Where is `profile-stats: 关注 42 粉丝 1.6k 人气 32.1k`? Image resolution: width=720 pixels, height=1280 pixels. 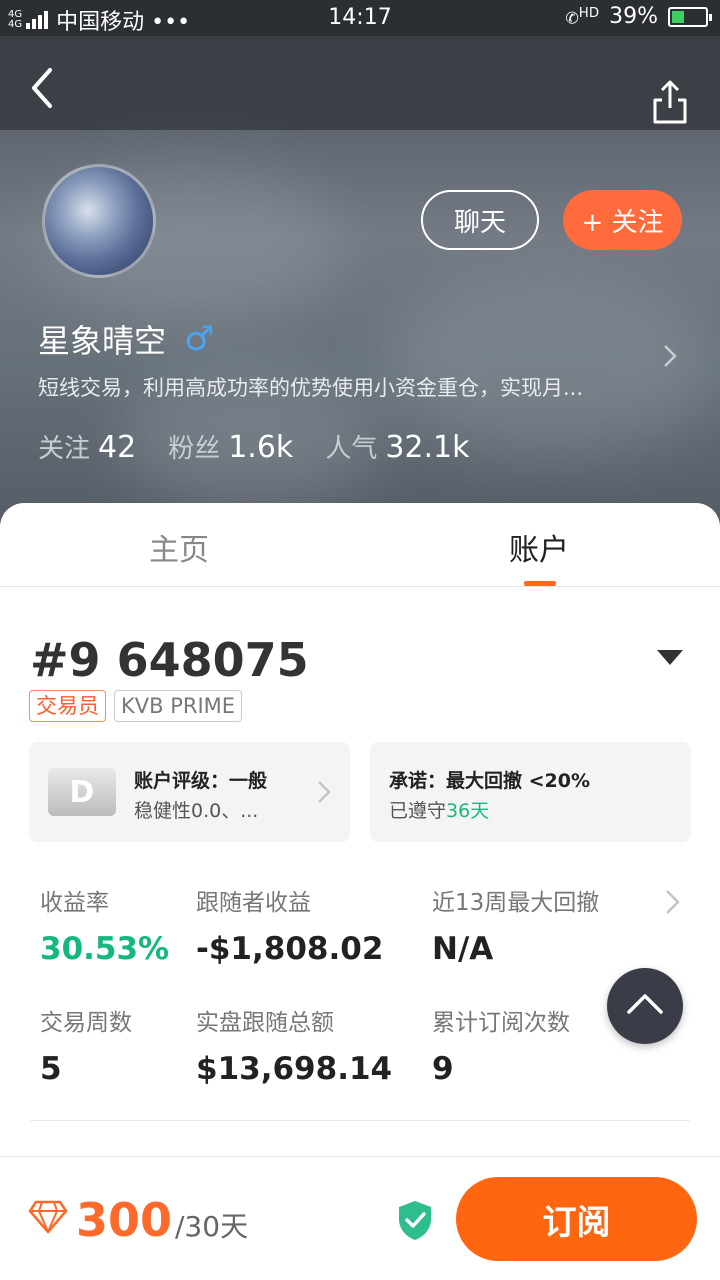 profile-stats: 关注 42 粉丝 1.6k 人气 32.1k is located at coordinates (254, 446).